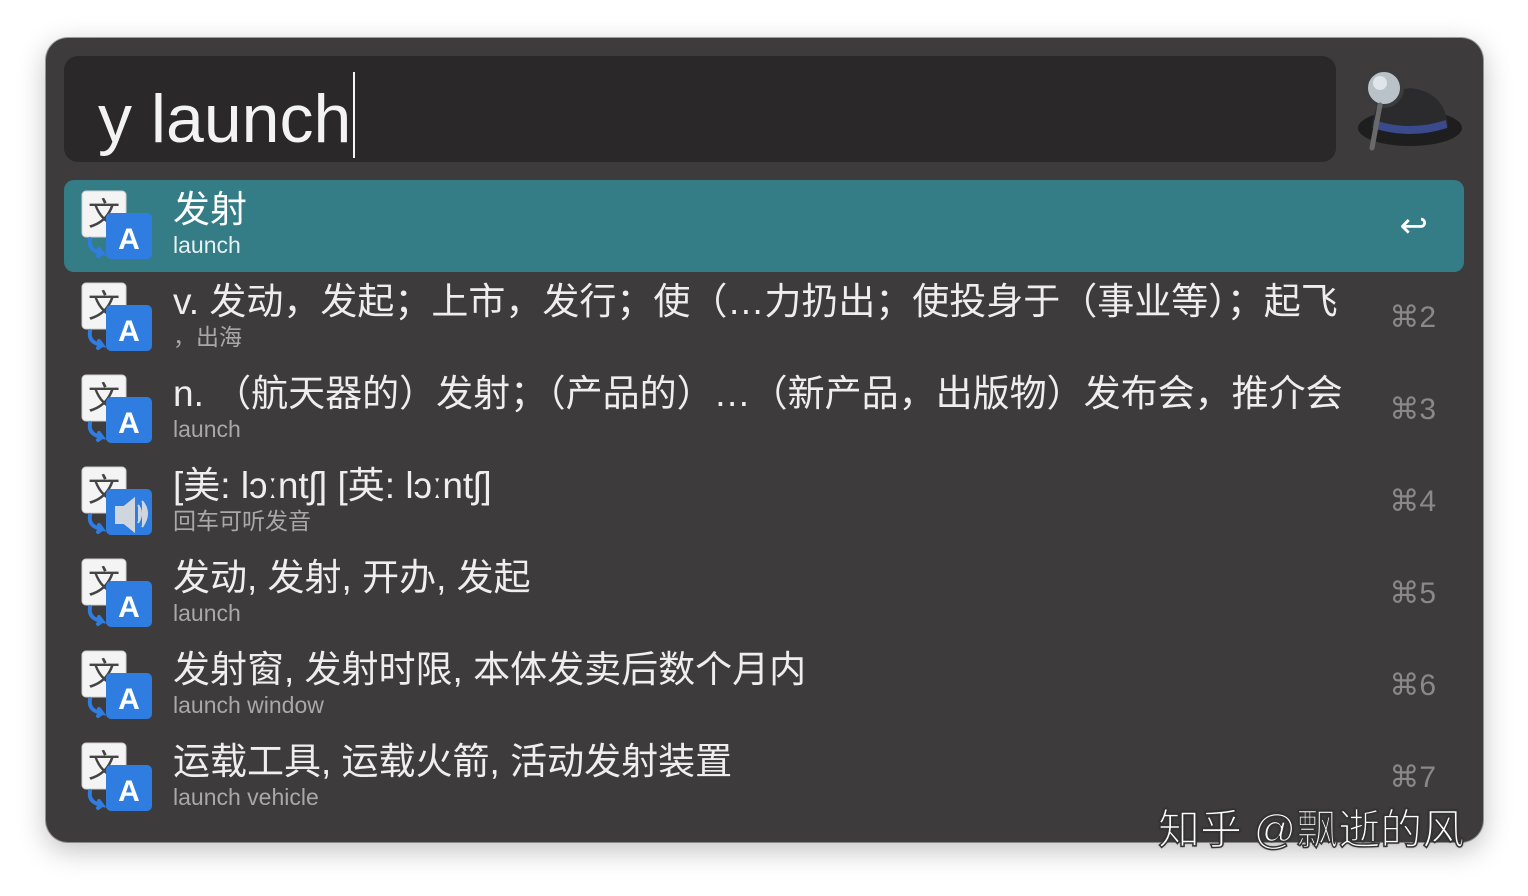  I want to click on result-subtitle: launch window, so click(248, 705).